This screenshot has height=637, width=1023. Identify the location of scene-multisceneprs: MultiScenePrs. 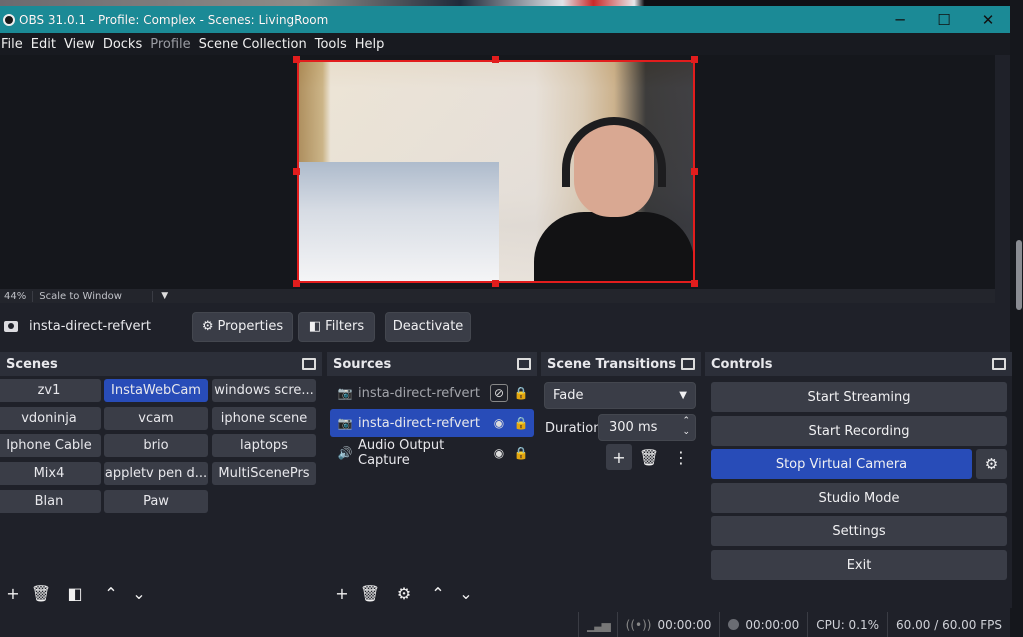
(264, 473).